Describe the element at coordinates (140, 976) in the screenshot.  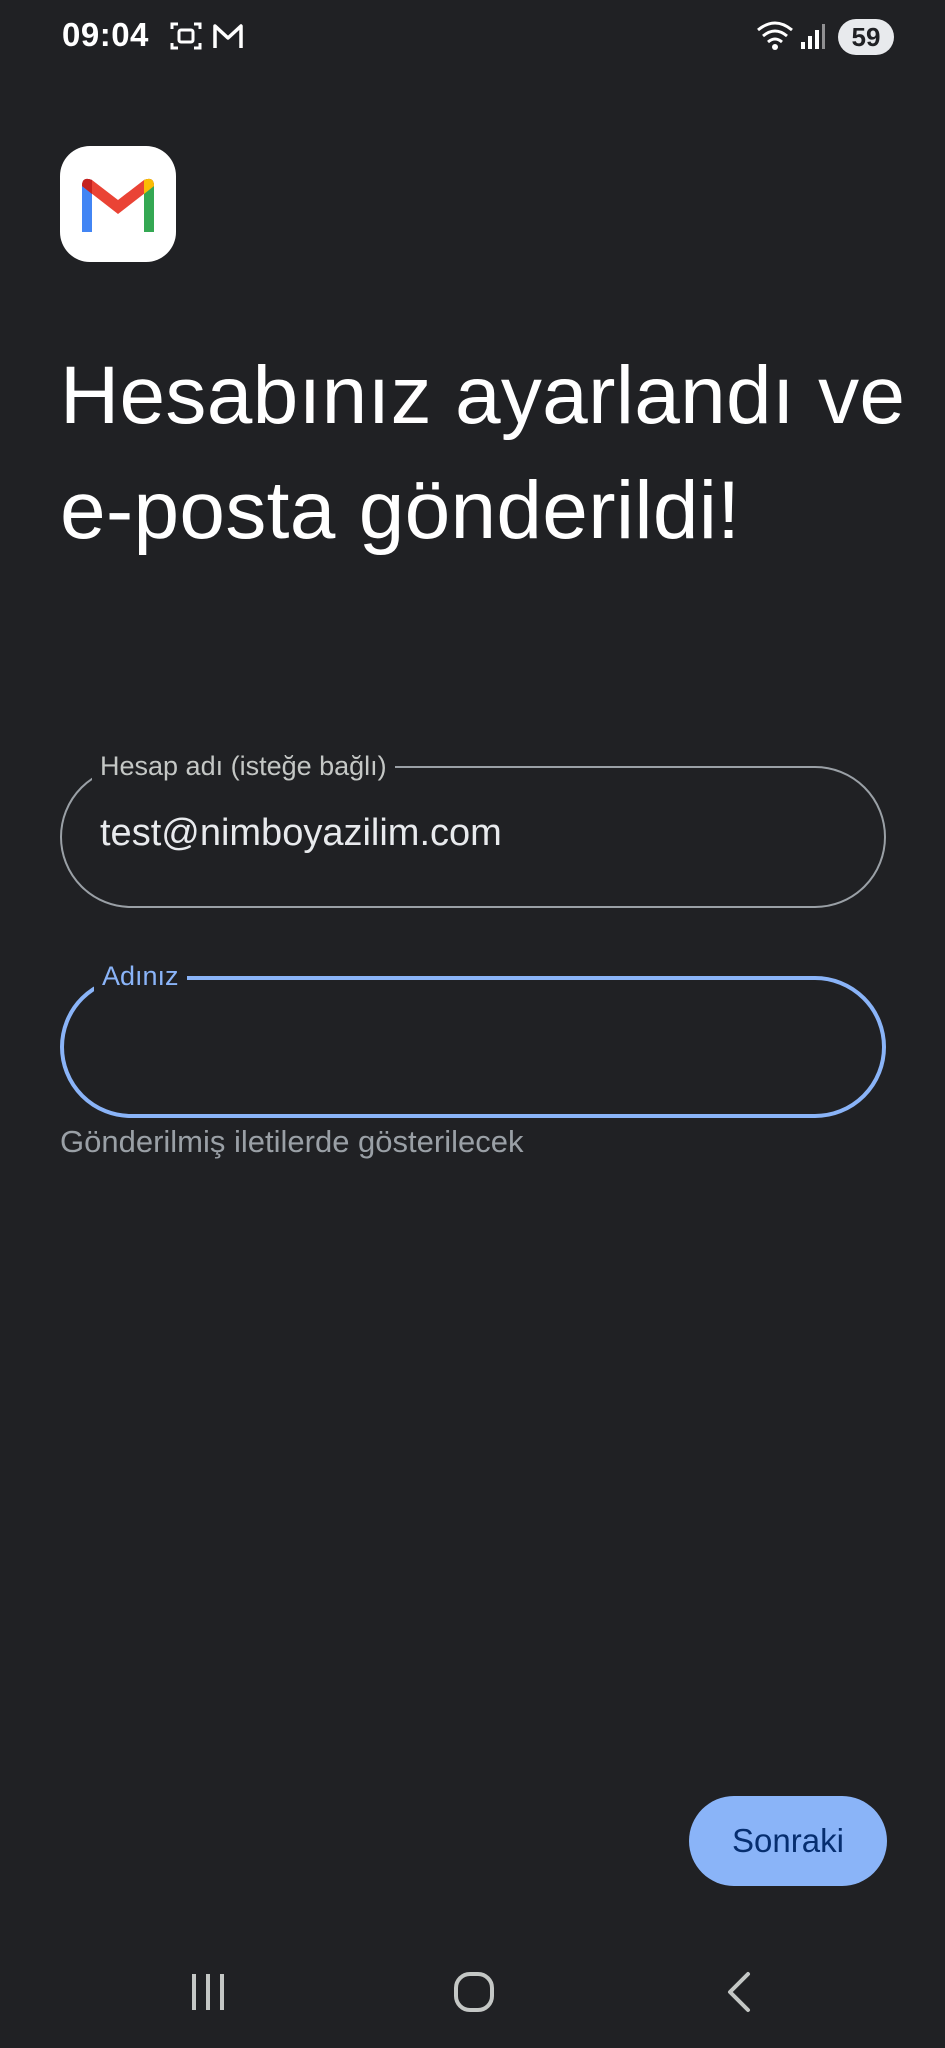
I see `your-name-label: Adınız` at that location.